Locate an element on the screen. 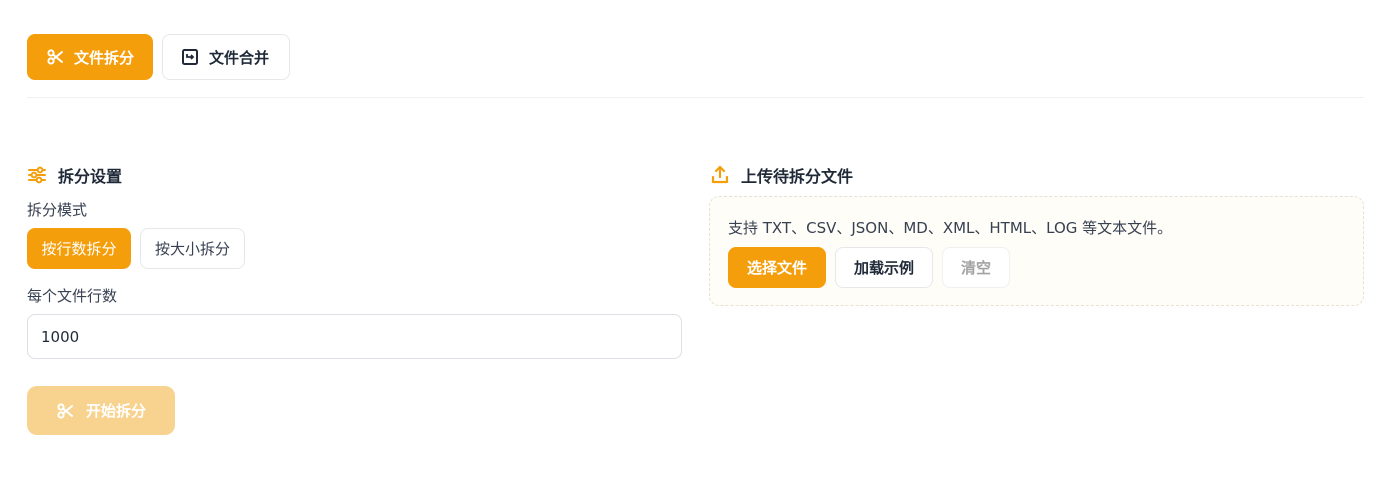  upload-icon is located at coordinates (720, 175).